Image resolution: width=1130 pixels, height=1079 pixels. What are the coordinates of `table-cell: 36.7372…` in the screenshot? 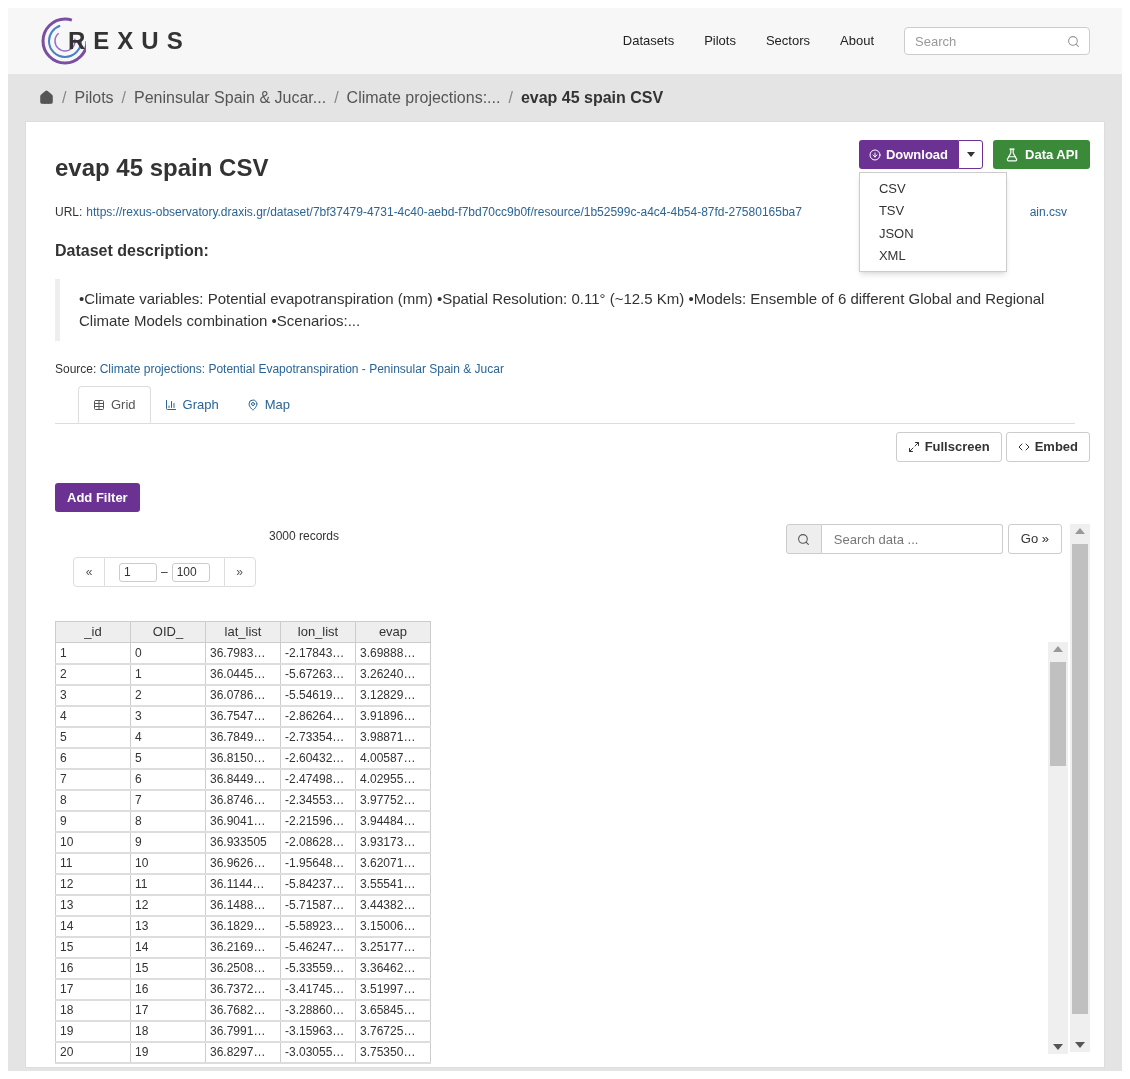 It's located at (243, 989).